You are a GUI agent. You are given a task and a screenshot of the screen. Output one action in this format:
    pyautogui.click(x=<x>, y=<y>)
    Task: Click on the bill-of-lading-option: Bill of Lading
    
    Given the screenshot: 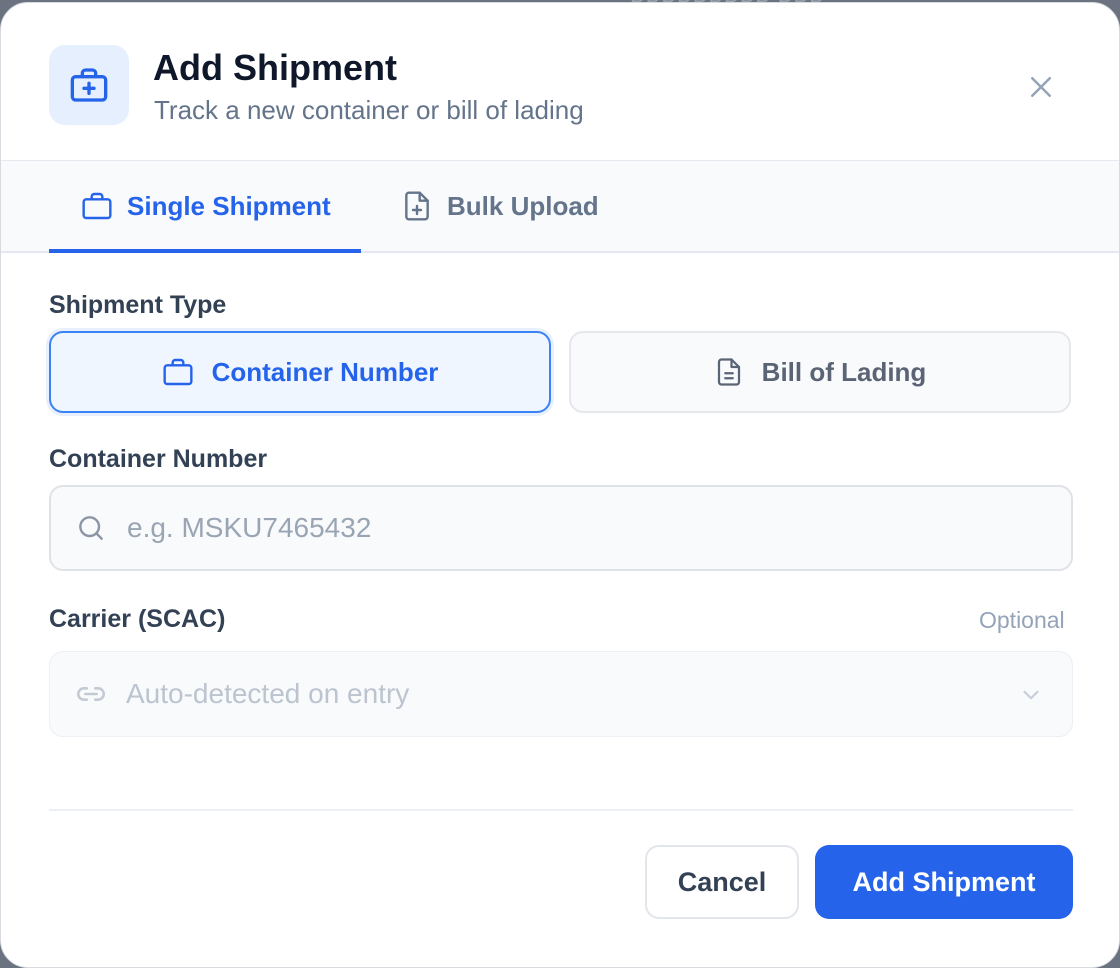 What is the action you would take?
    pyautogui.click(x=820, y=372)
    